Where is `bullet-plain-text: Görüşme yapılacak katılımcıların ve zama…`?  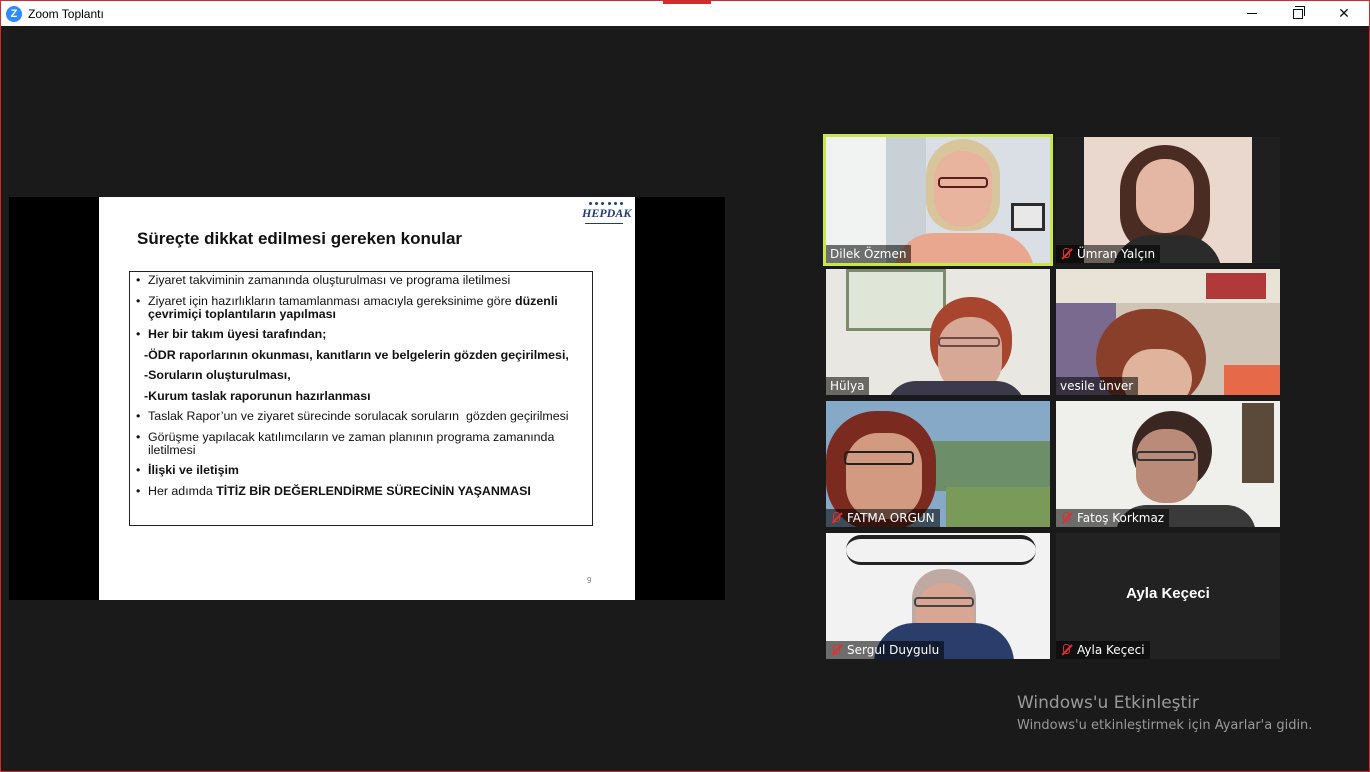
bullet-plain-text: Görüşme yapılacak katılımcıların ve zama… is located at coordinates (353, 443).